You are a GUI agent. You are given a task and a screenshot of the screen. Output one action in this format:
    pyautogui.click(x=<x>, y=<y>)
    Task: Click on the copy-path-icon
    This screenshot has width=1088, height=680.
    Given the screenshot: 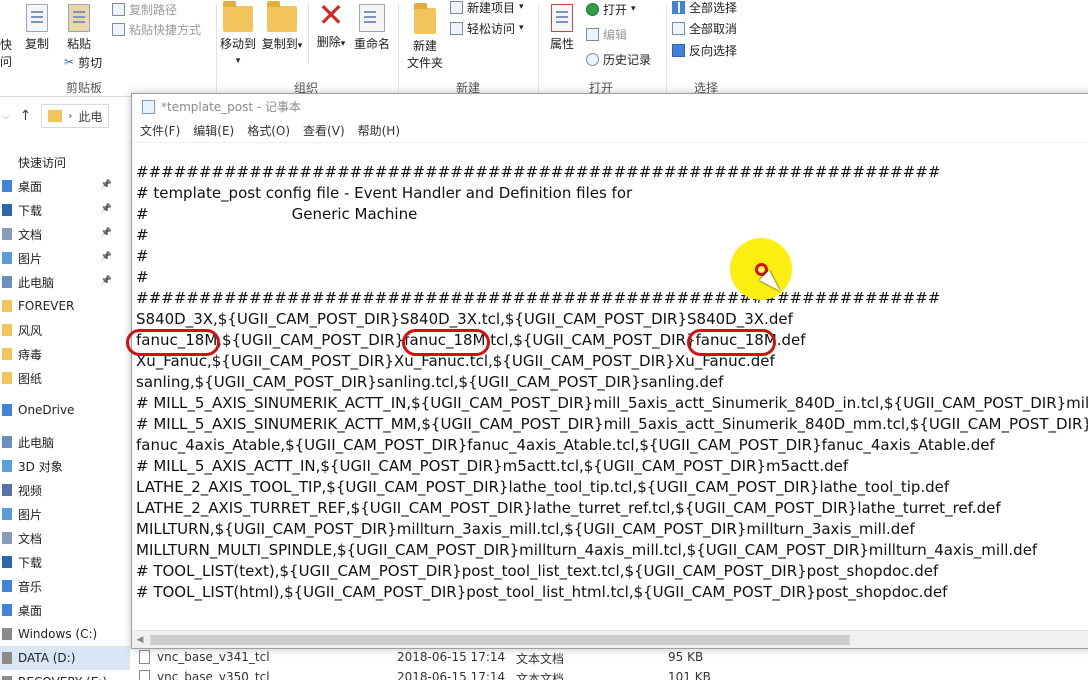 What is the action you would take?
    pyautogui.click(x=118, y=9)
    